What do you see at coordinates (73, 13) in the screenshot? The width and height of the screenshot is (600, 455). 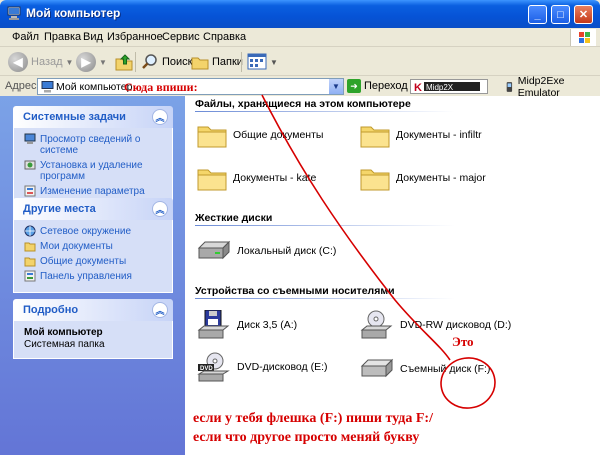 I see `window-title: Мой компьютер` at bounding box center [73, 13].